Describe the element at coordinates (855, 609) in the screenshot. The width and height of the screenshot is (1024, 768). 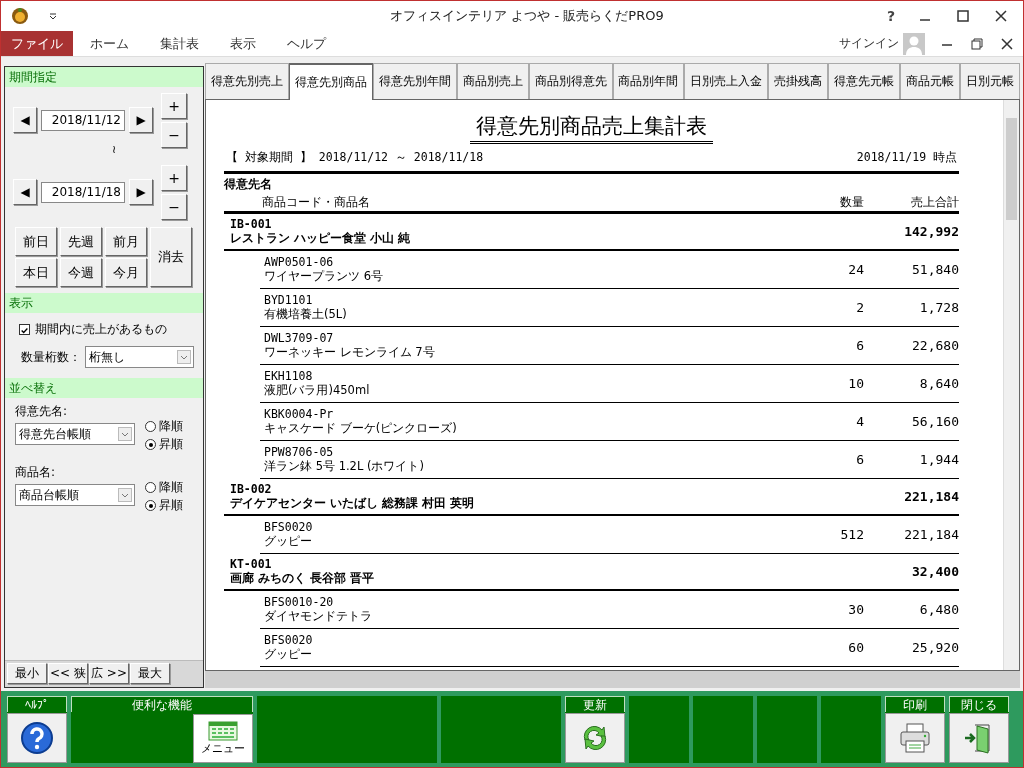
I see `quantity-cell-text: 30` at that location.